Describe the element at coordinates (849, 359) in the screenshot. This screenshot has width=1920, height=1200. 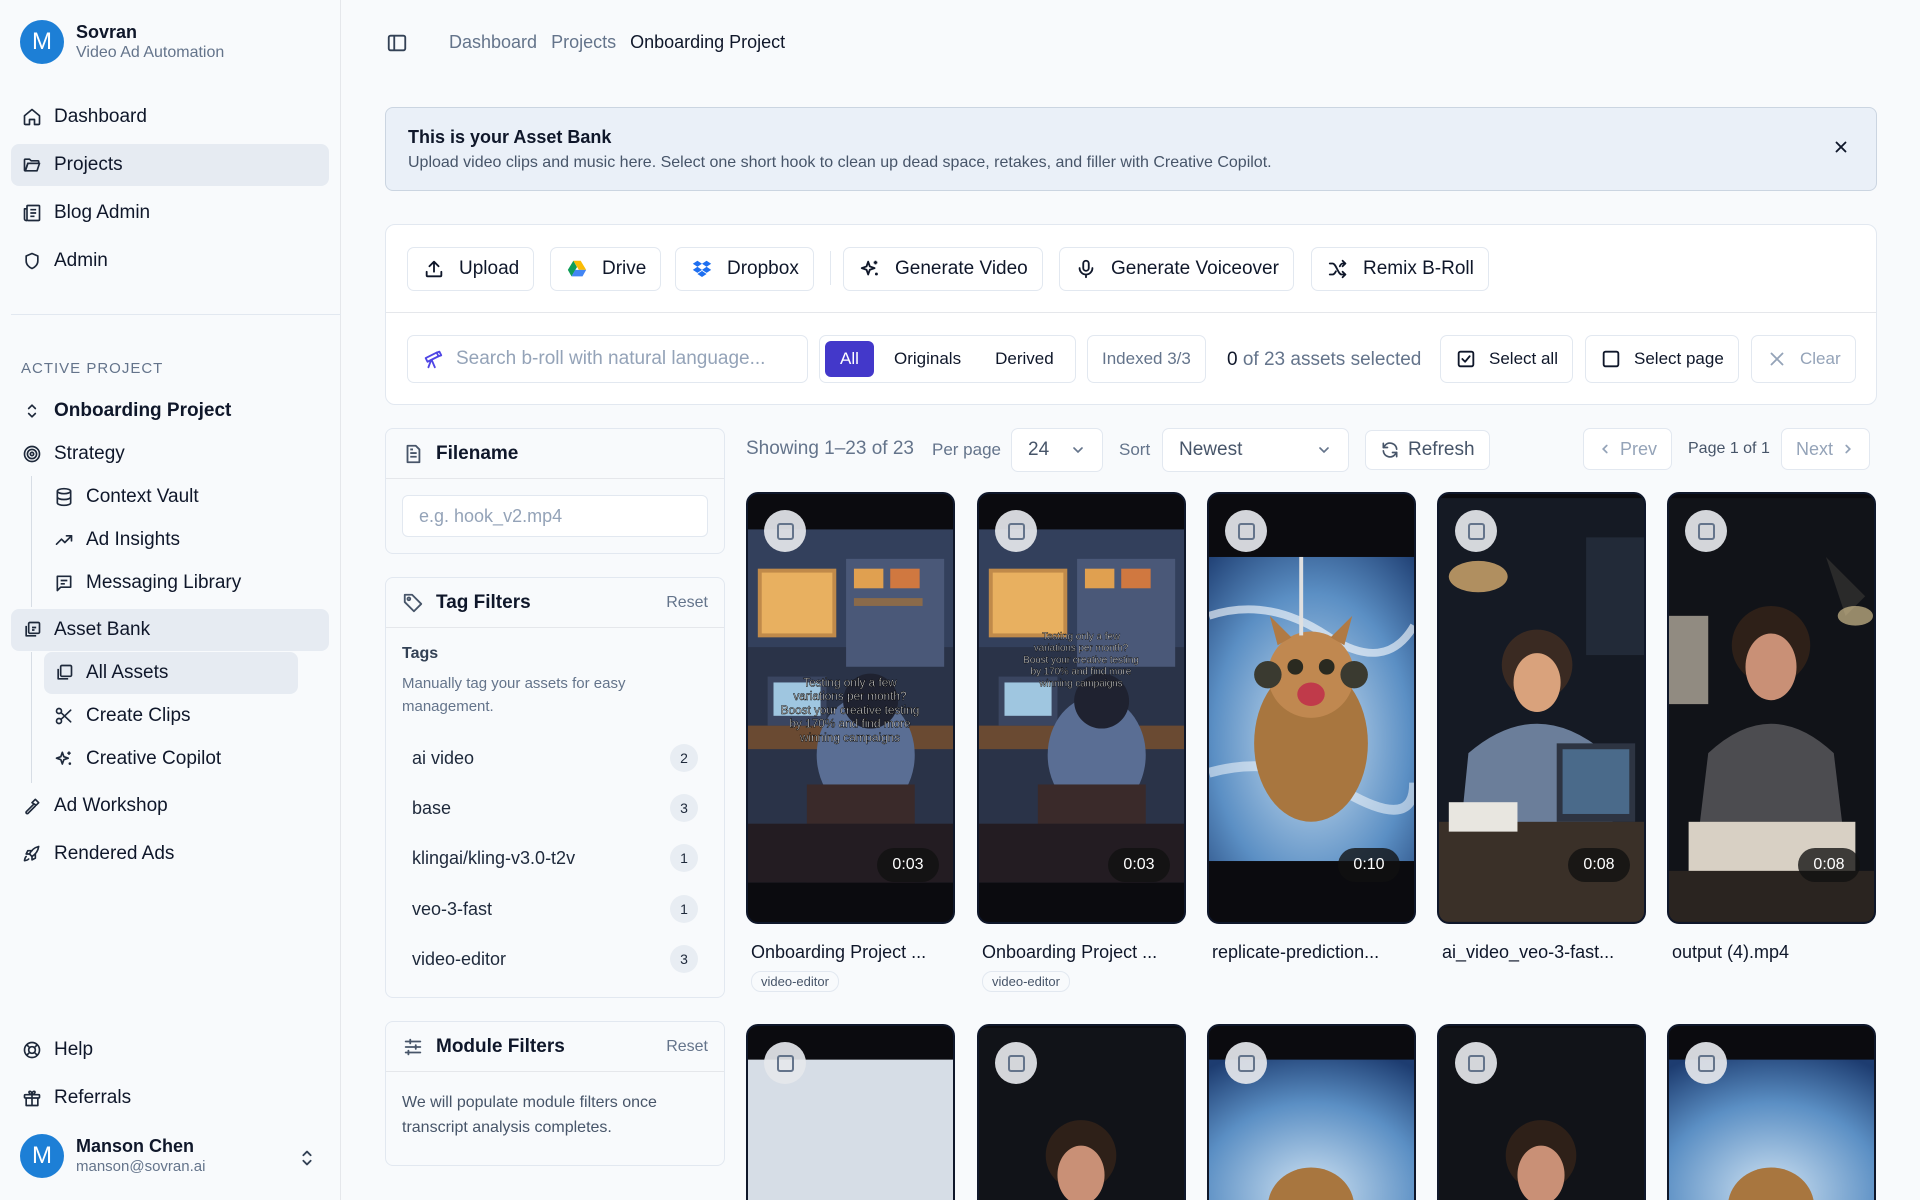
I see `segment-all: All` at that location.